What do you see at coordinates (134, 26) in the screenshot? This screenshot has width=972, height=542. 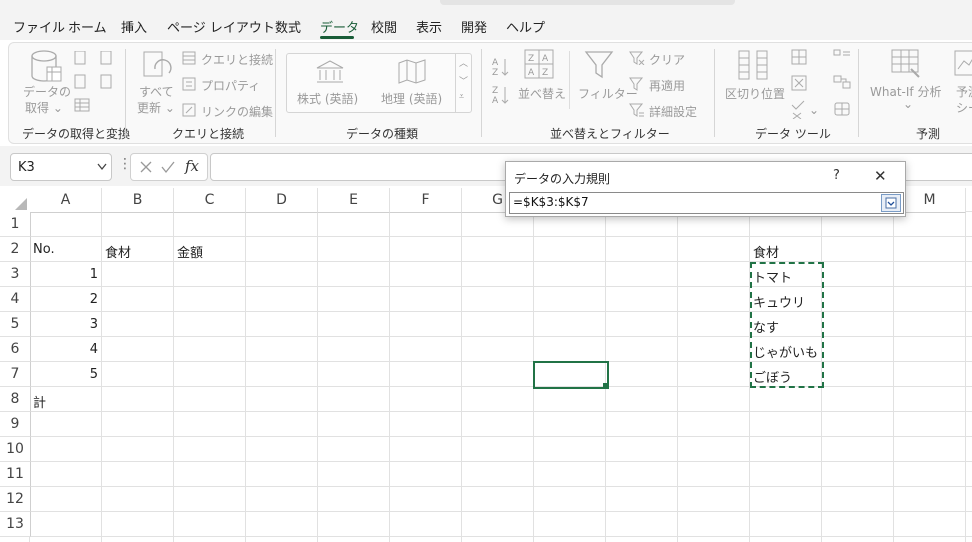 I see `menu-insert: 挿入` at bounding box center [134, 26].